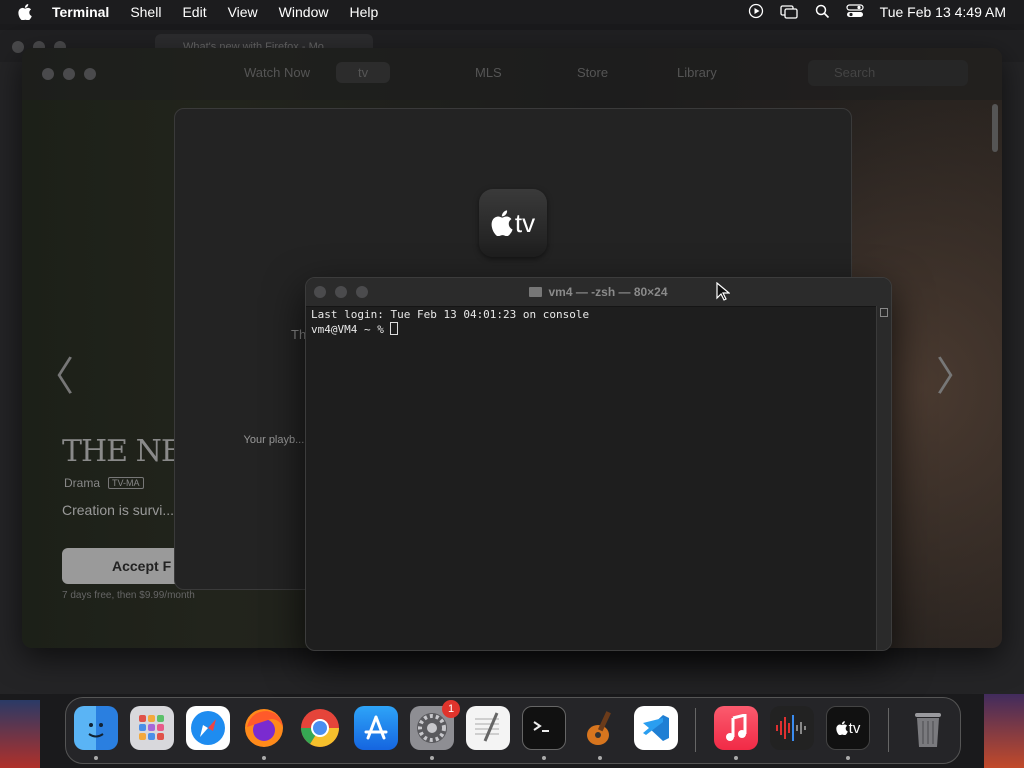 The height and width of the screenshot is (768, 1024). I want to click on terminal-title: vm4 — -zsh — 80×24, so click(598, 292).